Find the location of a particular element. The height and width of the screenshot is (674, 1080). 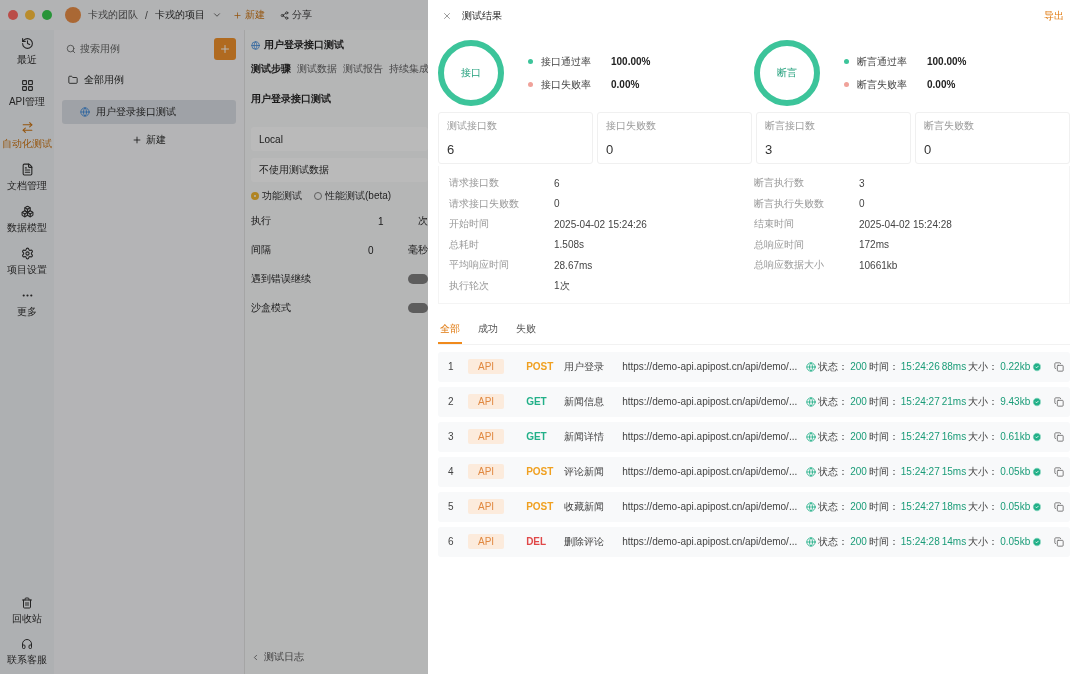

filter-tab: 成功 is located at coordinates (488, 330).